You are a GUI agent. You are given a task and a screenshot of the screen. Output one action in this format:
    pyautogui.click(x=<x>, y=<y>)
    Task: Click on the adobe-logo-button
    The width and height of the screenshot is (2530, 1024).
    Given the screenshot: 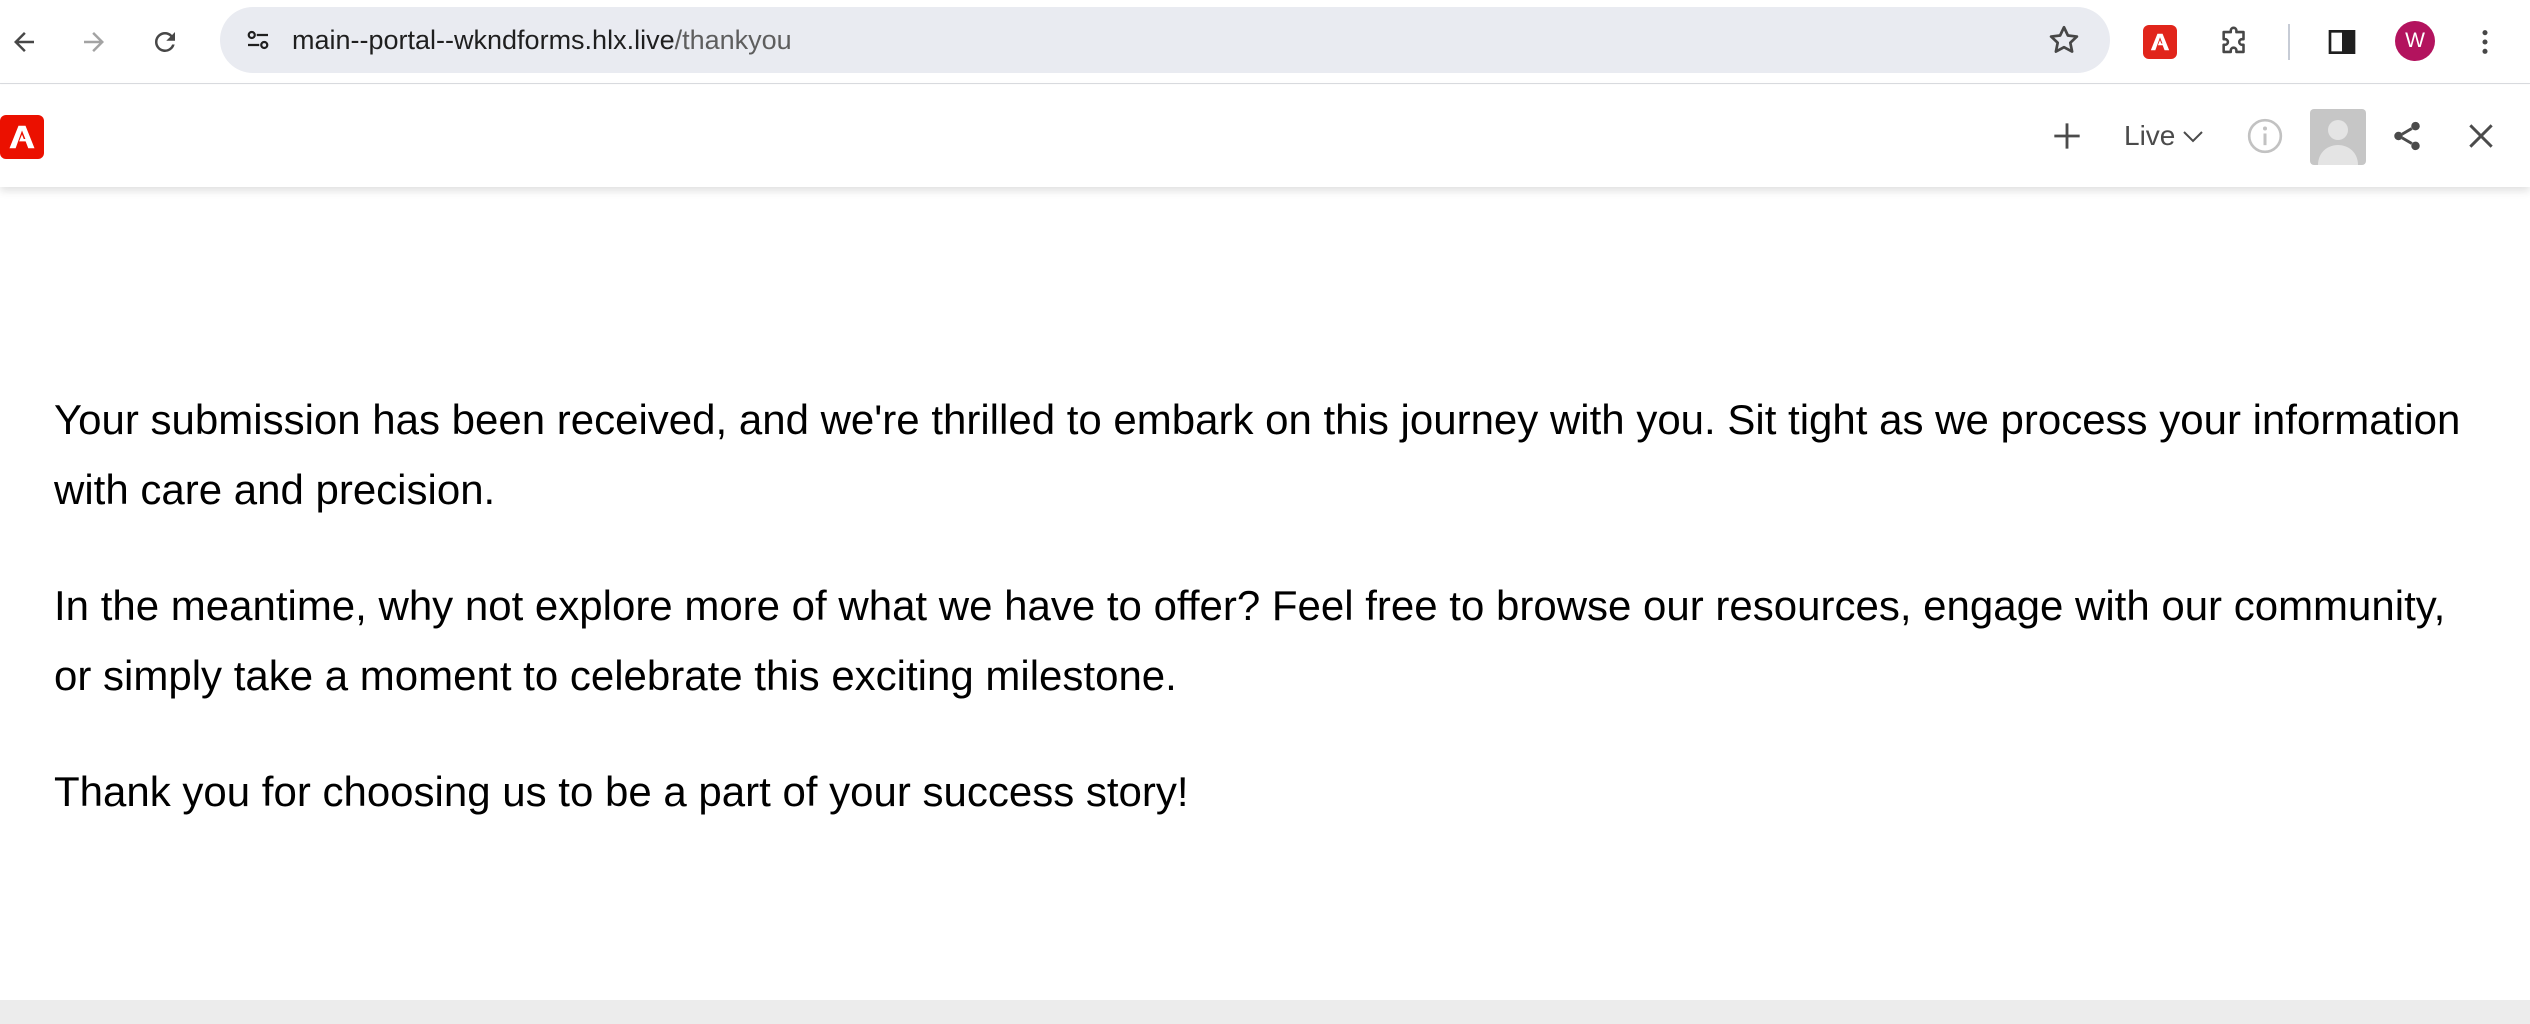 What is the action you would take?
    pyautogui.click(x=22, y=137)
    